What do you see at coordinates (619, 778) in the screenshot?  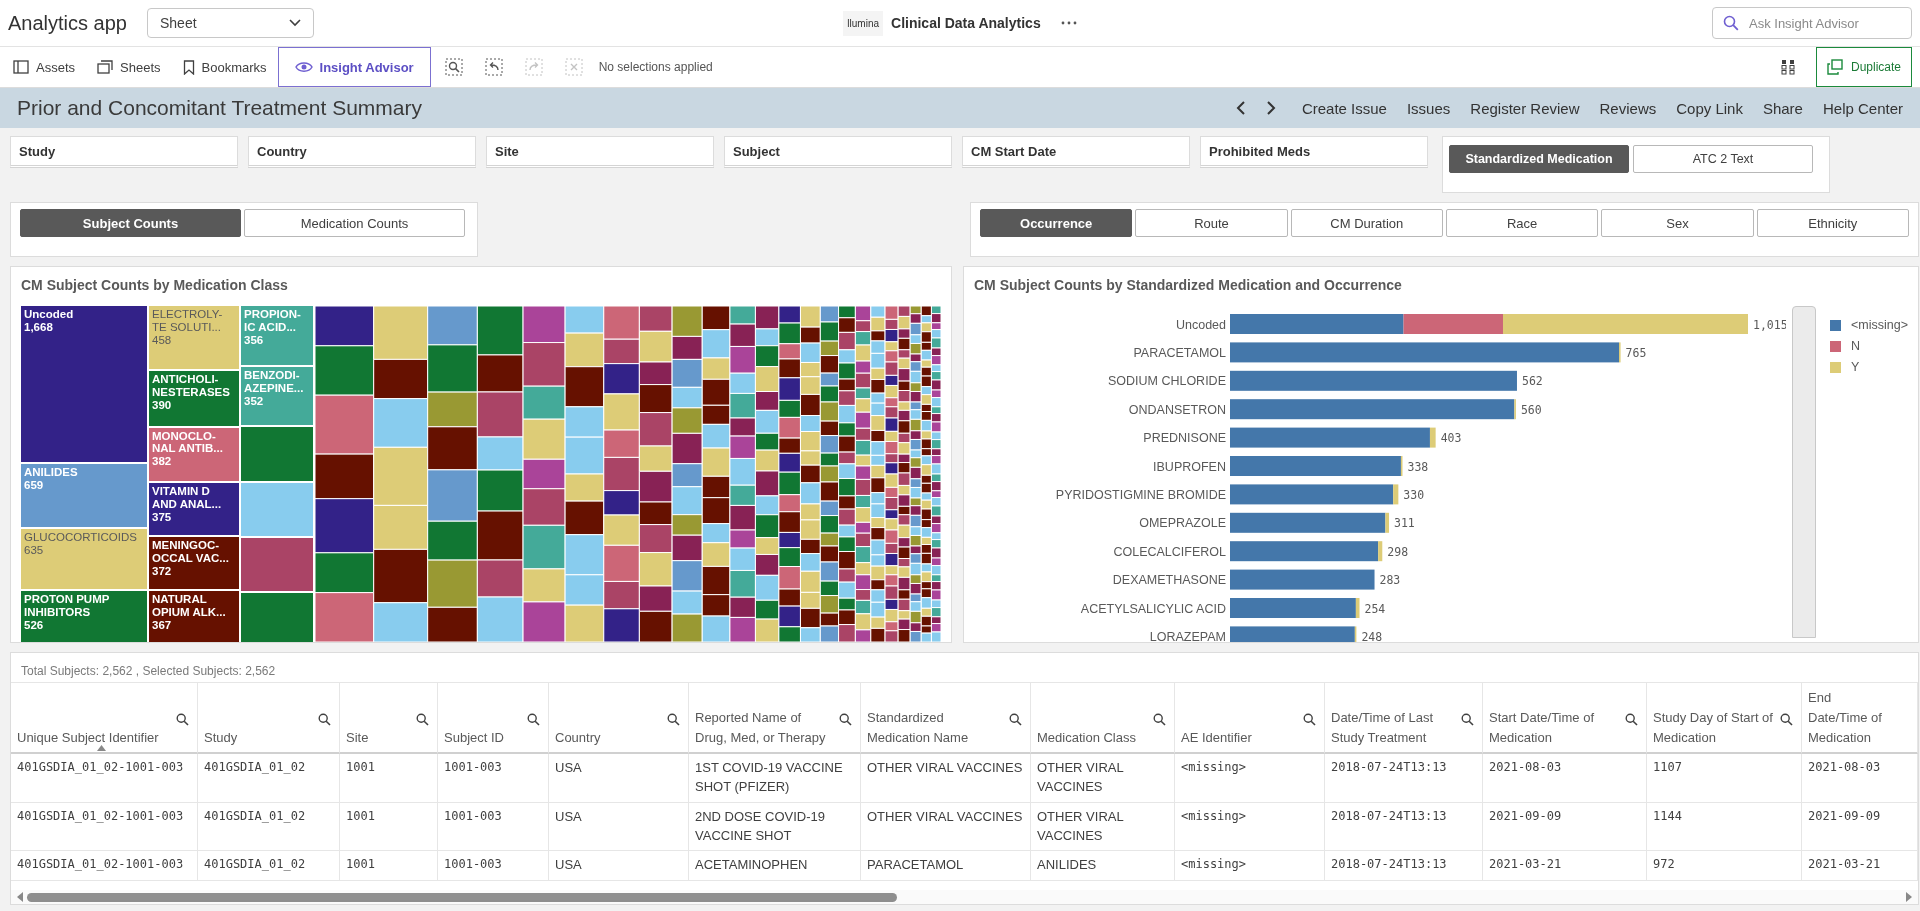 I see `table-cell: USA` at bounding box center [619, 778].